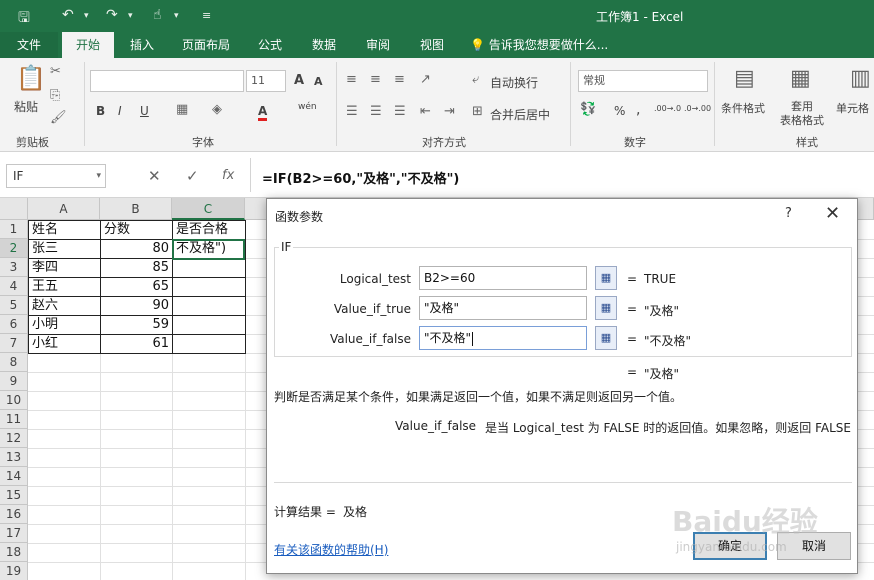 This screenshot has height=580, width=874. I want to click on align-top-icon: ≡, so click(351, 79).